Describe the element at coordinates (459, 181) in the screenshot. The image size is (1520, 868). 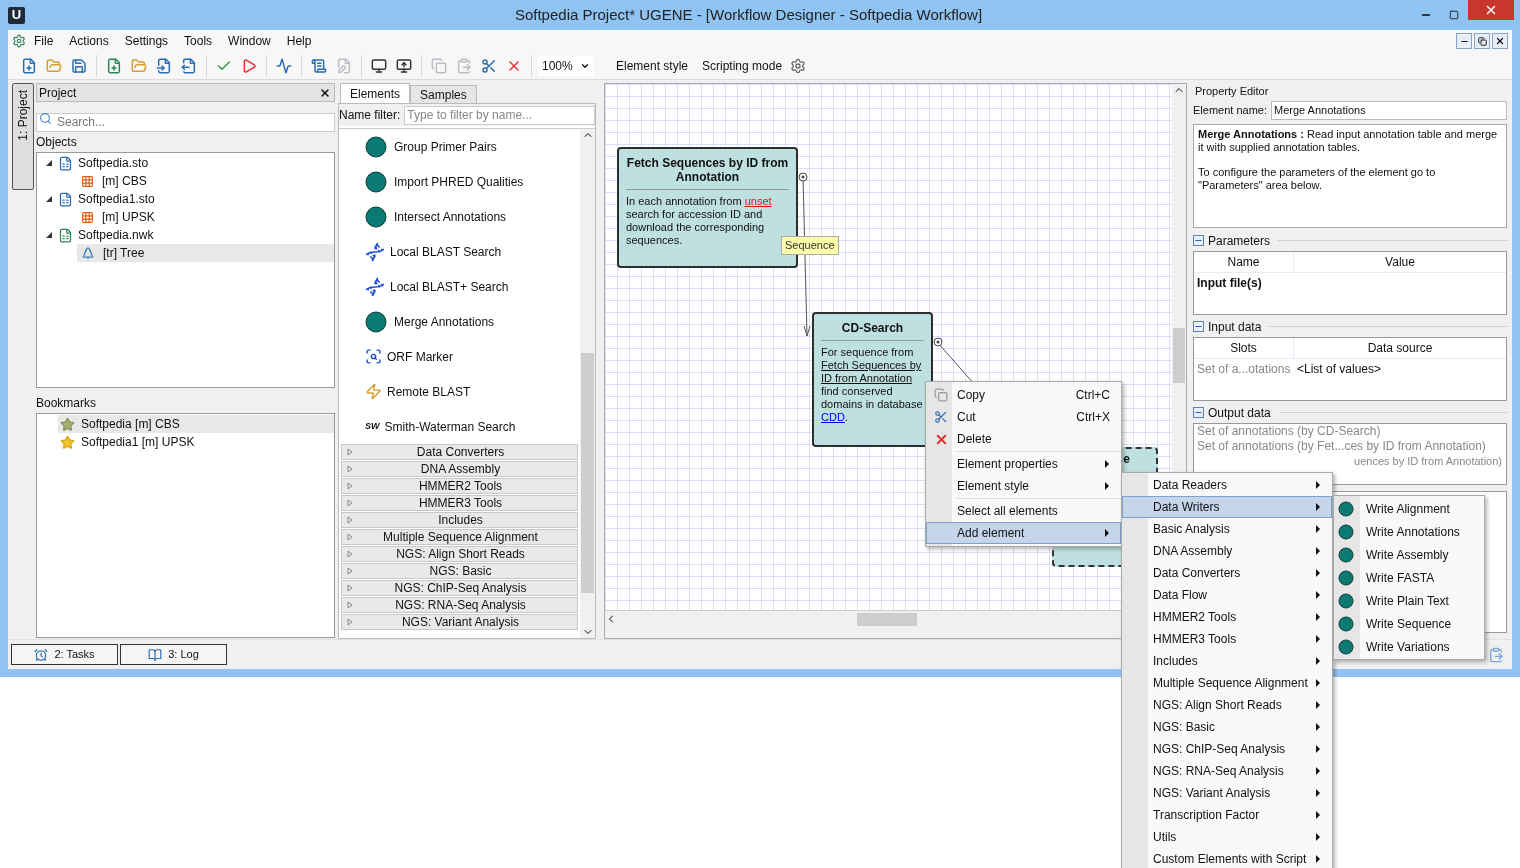
I see `element-item: Import PHRED Qualities` at that location.